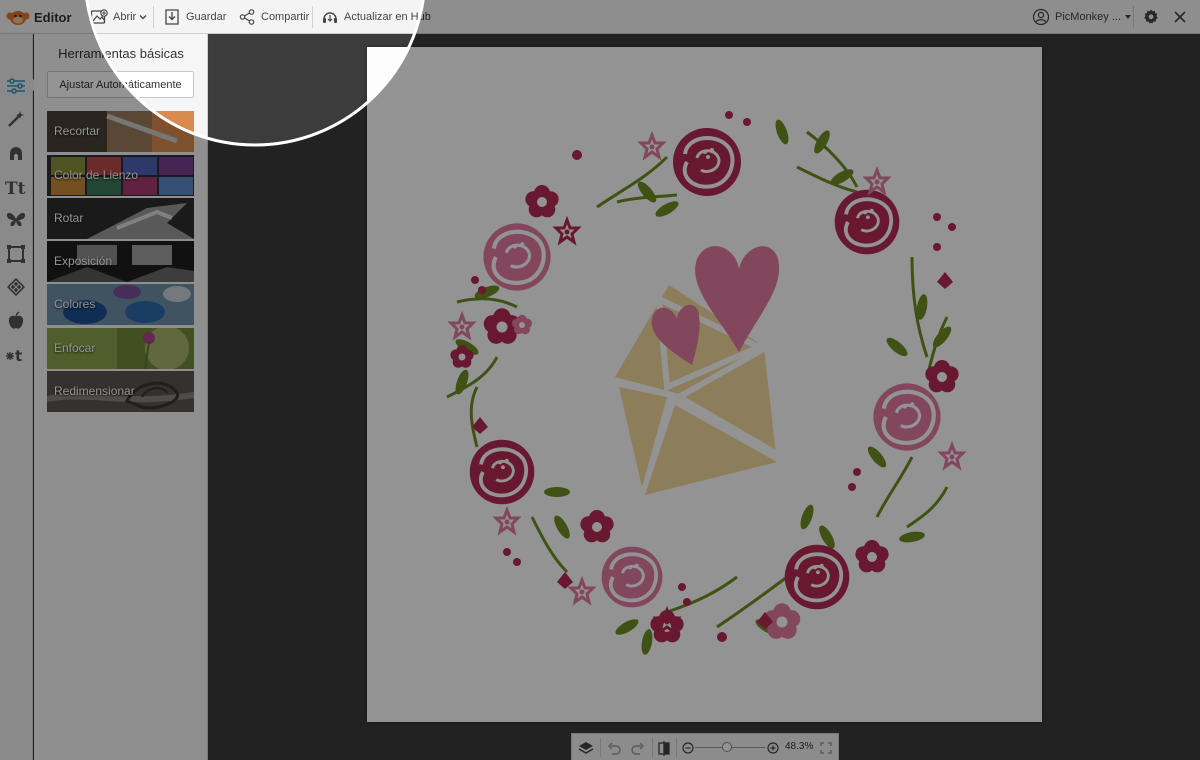  Describe the element at coordinates (75, 304) in the screenshot. I see `tool-label: Colores` at that location.